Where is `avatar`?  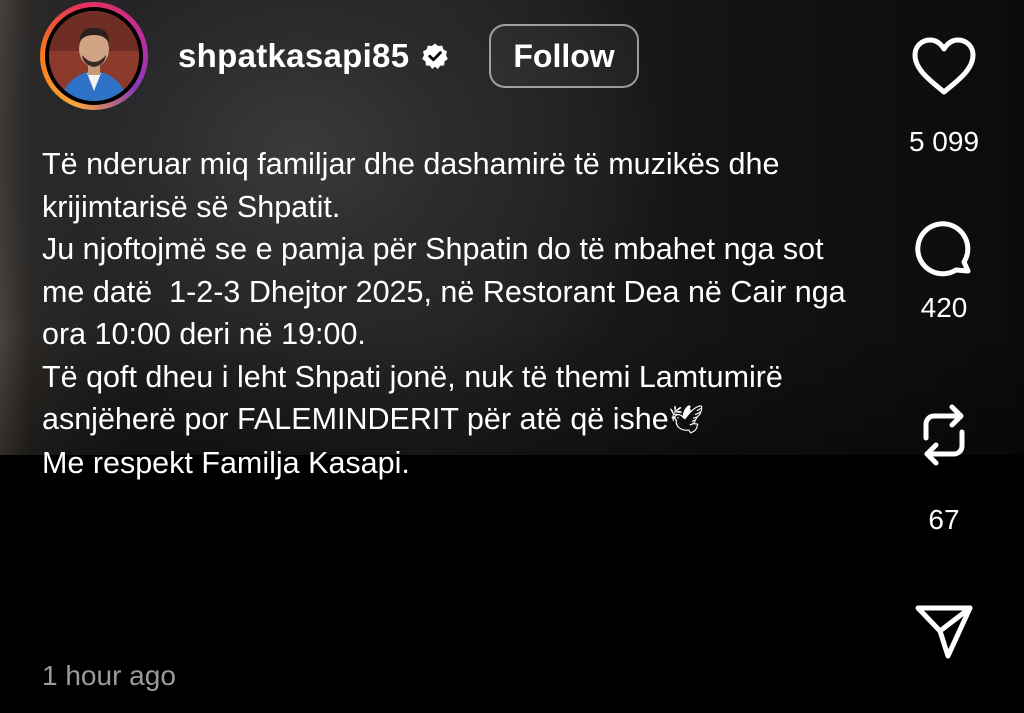 avatar is located at coordinates (94, 56).